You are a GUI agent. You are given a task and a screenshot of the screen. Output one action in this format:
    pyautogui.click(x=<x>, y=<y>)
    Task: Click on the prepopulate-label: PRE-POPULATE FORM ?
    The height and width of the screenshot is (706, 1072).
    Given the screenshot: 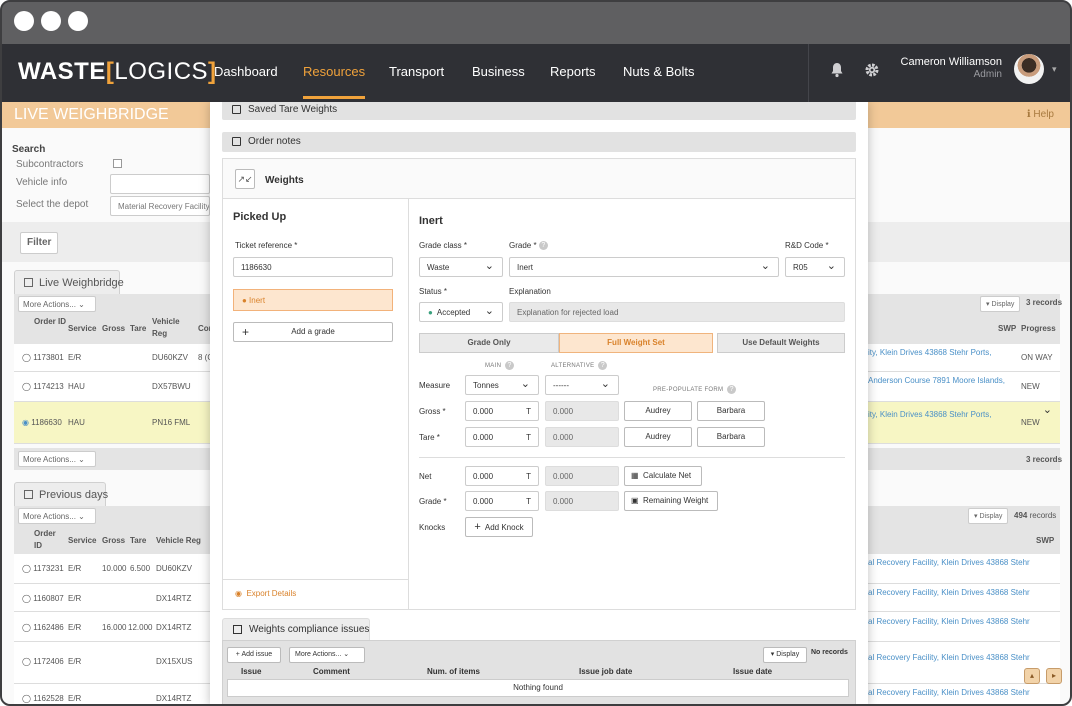 What is the action you would take?
    pyautogui.click(x=695, y=389)
    